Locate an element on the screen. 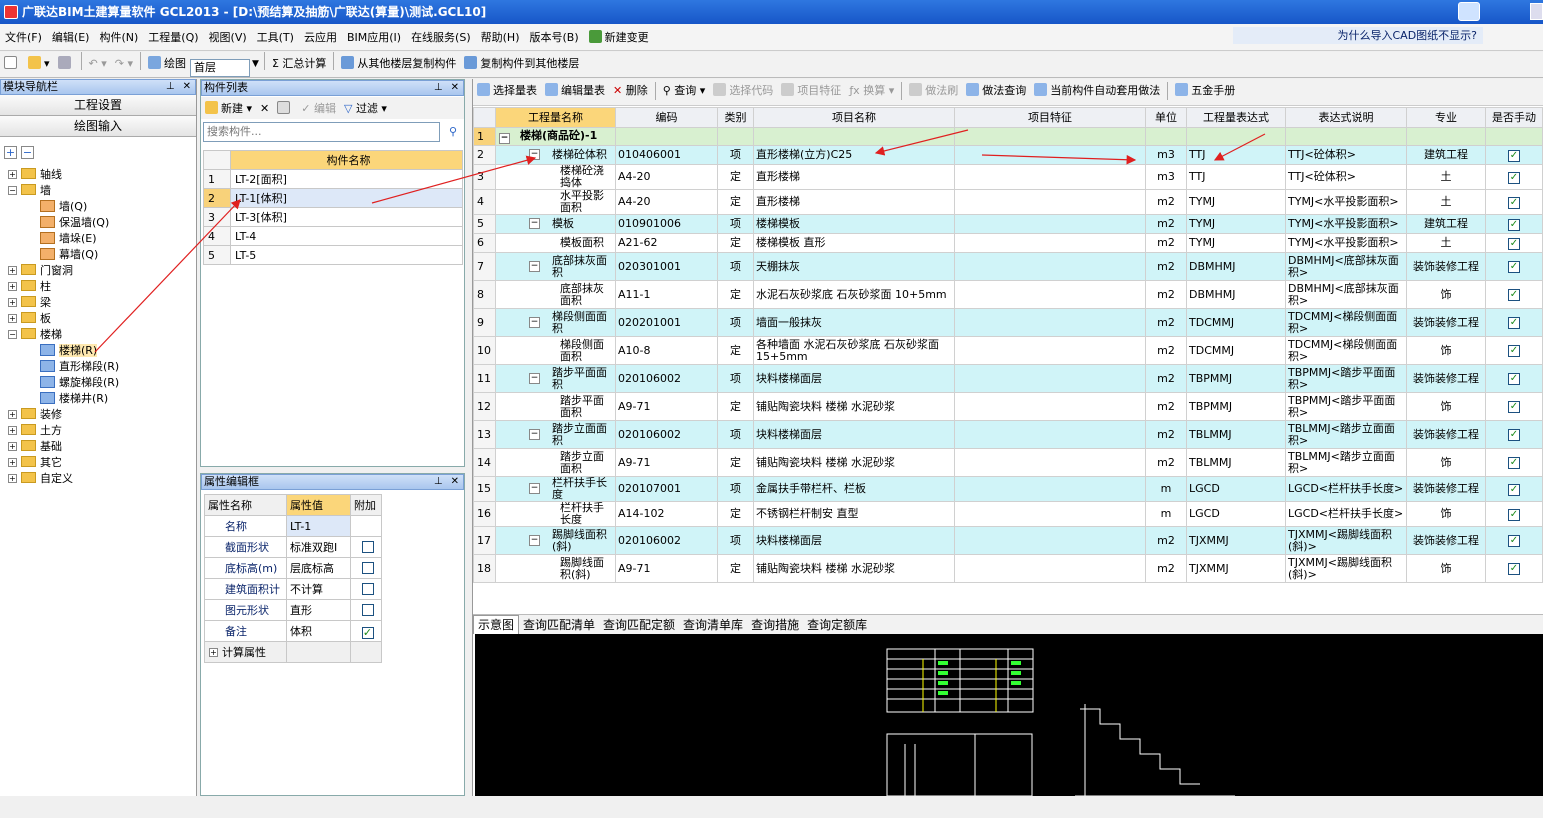 This screenshot has width=1543, height=818. quantity-name-cell: 踏步平面面积 is located at coordinates (555, 406).